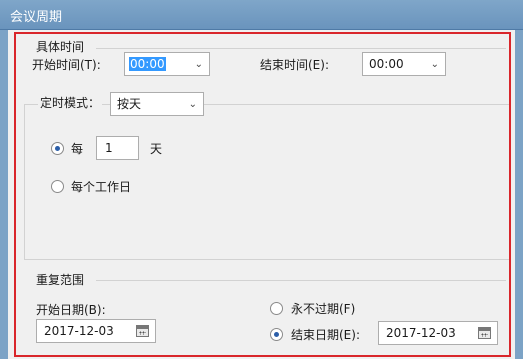 This screenshot has width=523, height=359. What do you see at coordinates (519, 194) in the screenshot?
I see `window-frame-right` at bounding box center [519, 194].